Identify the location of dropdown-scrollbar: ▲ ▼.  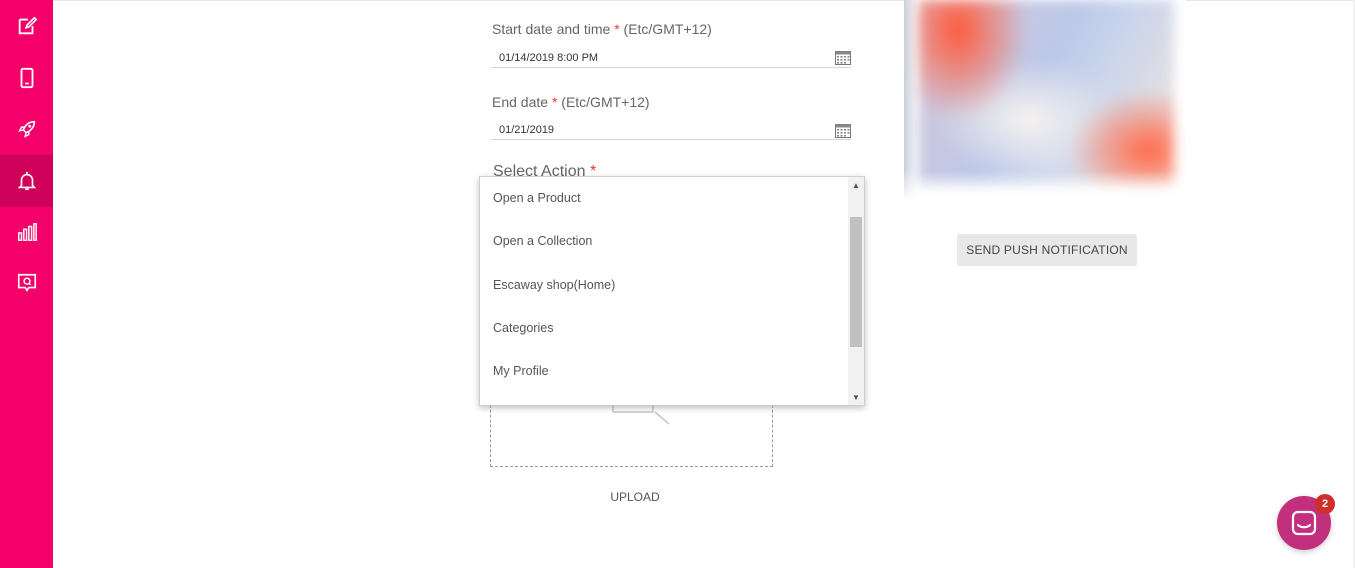
(856, 291).